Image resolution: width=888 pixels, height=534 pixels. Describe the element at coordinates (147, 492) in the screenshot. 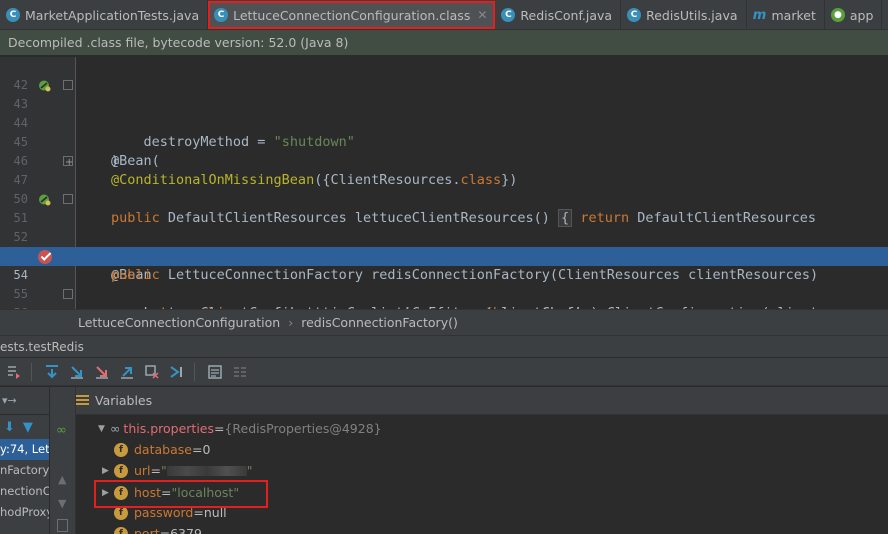

I see `variable-name: host` at that location.